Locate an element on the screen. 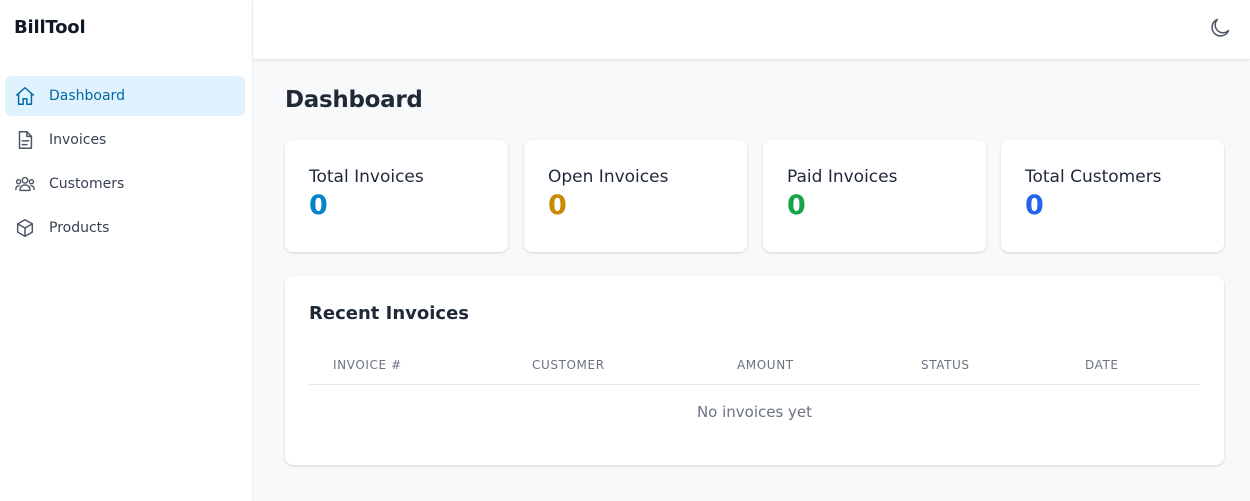  stat-label: Paid Invoices is located at coordinates (842, 177).